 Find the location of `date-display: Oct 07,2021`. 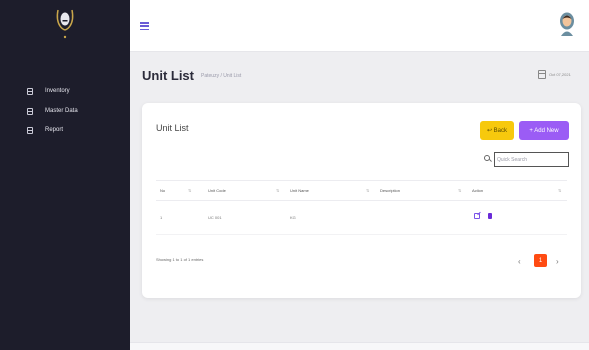

date-display: Oct 07,2021 is located at coordinates (554, 74).